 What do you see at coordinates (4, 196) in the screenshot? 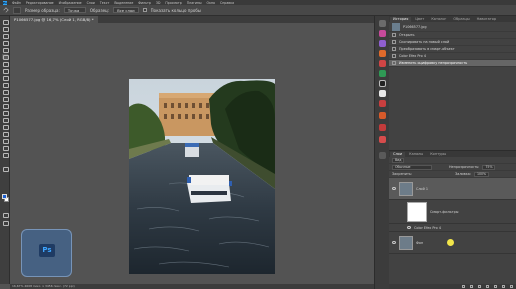
I see `foreground-color-swatch` at bounding box center [4, 196].